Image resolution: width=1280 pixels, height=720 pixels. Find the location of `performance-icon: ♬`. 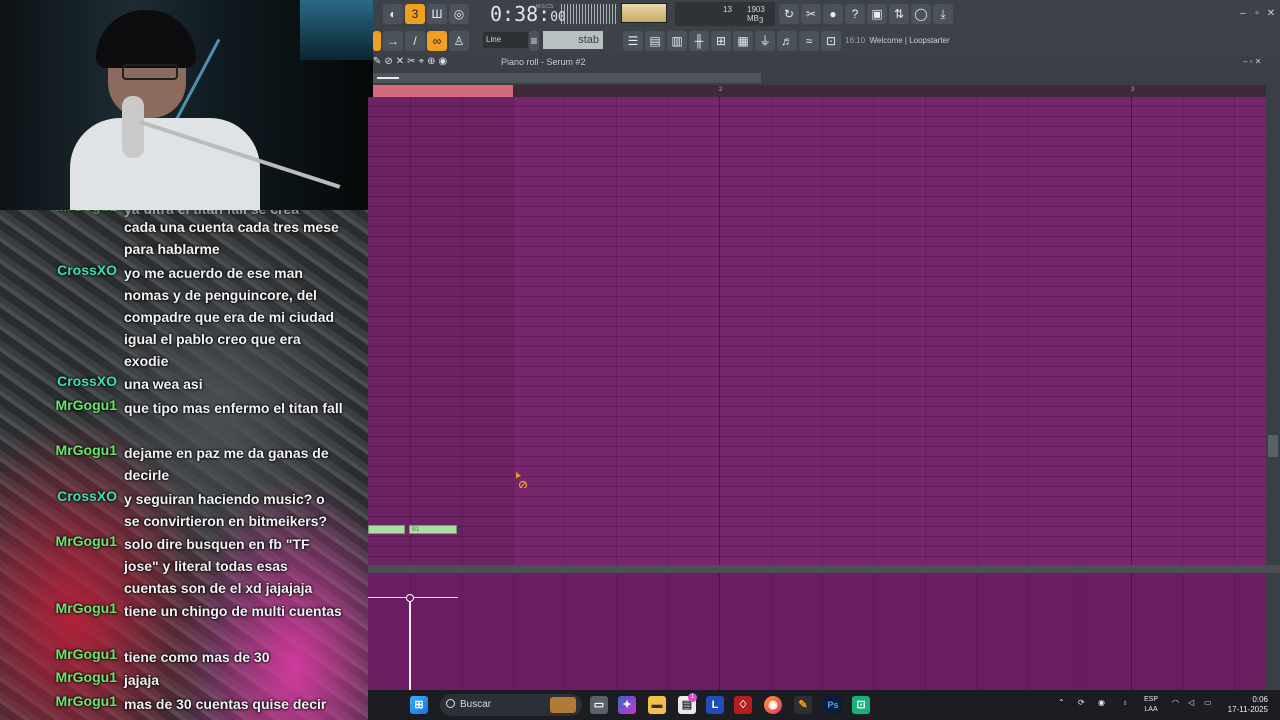

performance-icon: ♬ is located at coordinates (787, 41).